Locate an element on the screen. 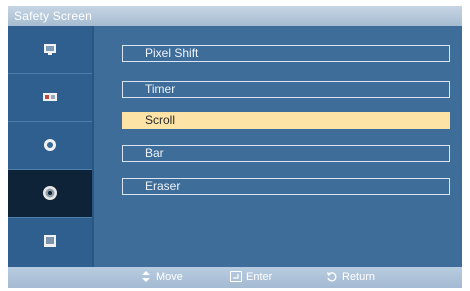  enter-icon is located at coordinates (236, 276).